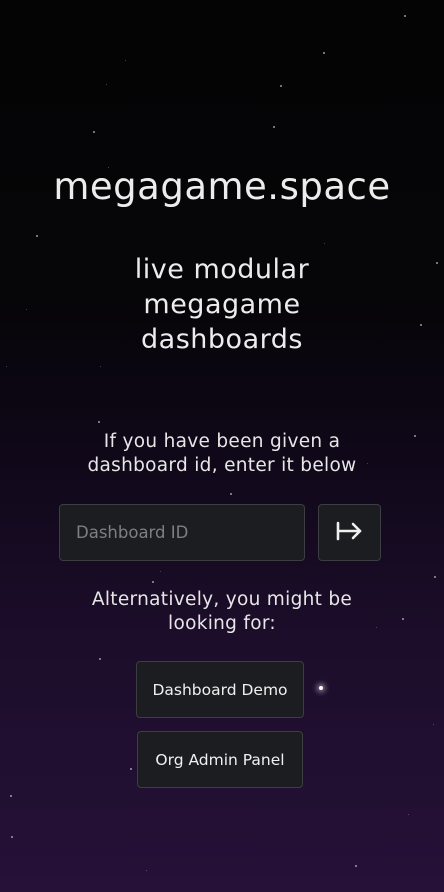 Image resolution: width=444 pixels, height=892 pixels. What do you see at coordinates (220, 759) in the screenshot?
I see `org-admin-panel-button: Org Admin Panel` at bounding box center [220, 759].